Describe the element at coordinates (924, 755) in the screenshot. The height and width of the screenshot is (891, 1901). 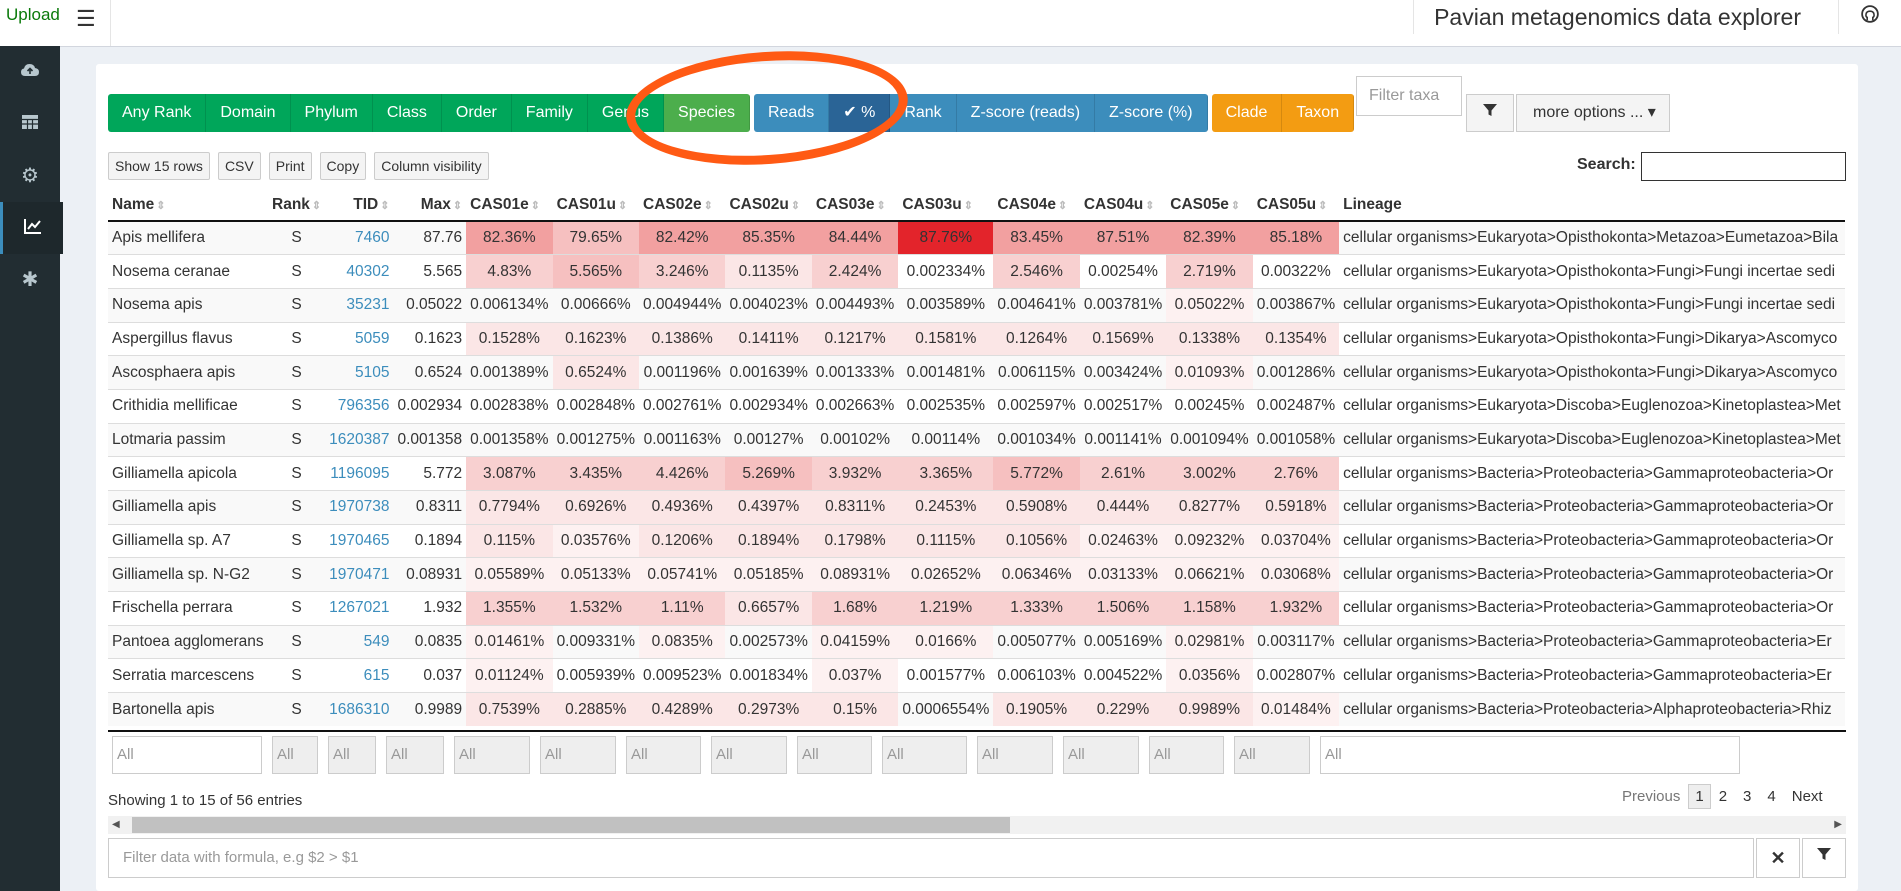
I see `column-filter-cas03u: All` at that location.